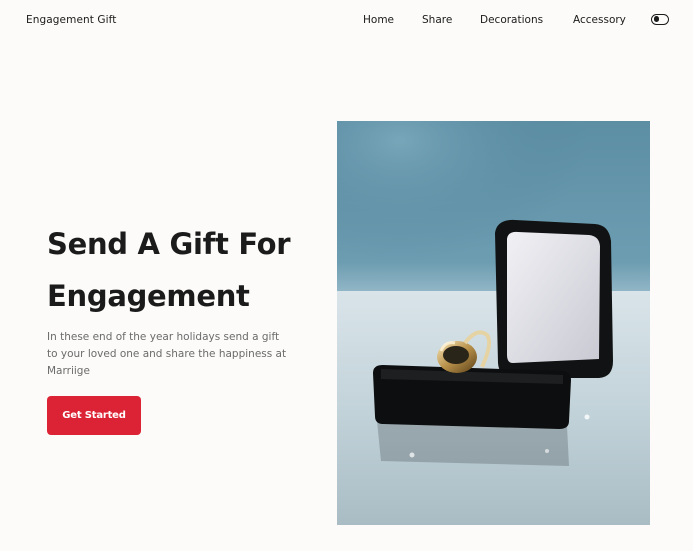  Describe the element at coordinates (656, 19) in the screenshot. I see `toggle-knob` at that location.